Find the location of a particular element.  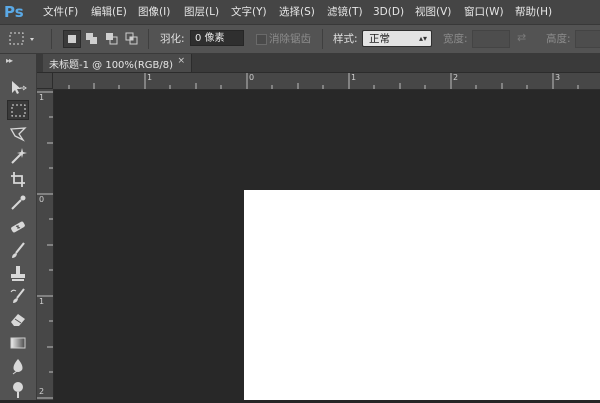

dodge-tool is located at coordinates (18, 389).